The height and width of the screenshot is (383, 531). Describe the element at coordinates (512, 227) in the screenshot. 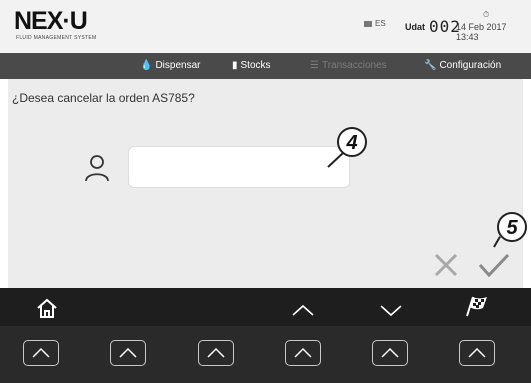

I see `callout-5: 5` at that location.